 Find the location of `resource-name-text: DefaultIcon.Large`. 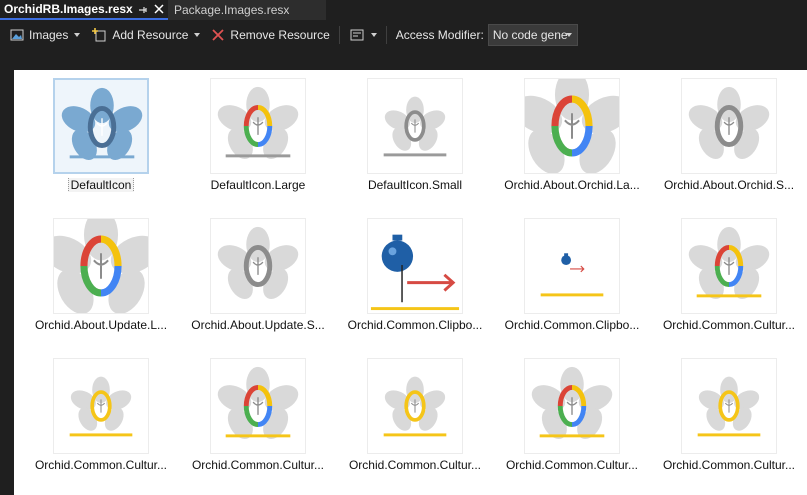

resource-name-text: DefaultIcon.Large is located at coordinates (258, 185).